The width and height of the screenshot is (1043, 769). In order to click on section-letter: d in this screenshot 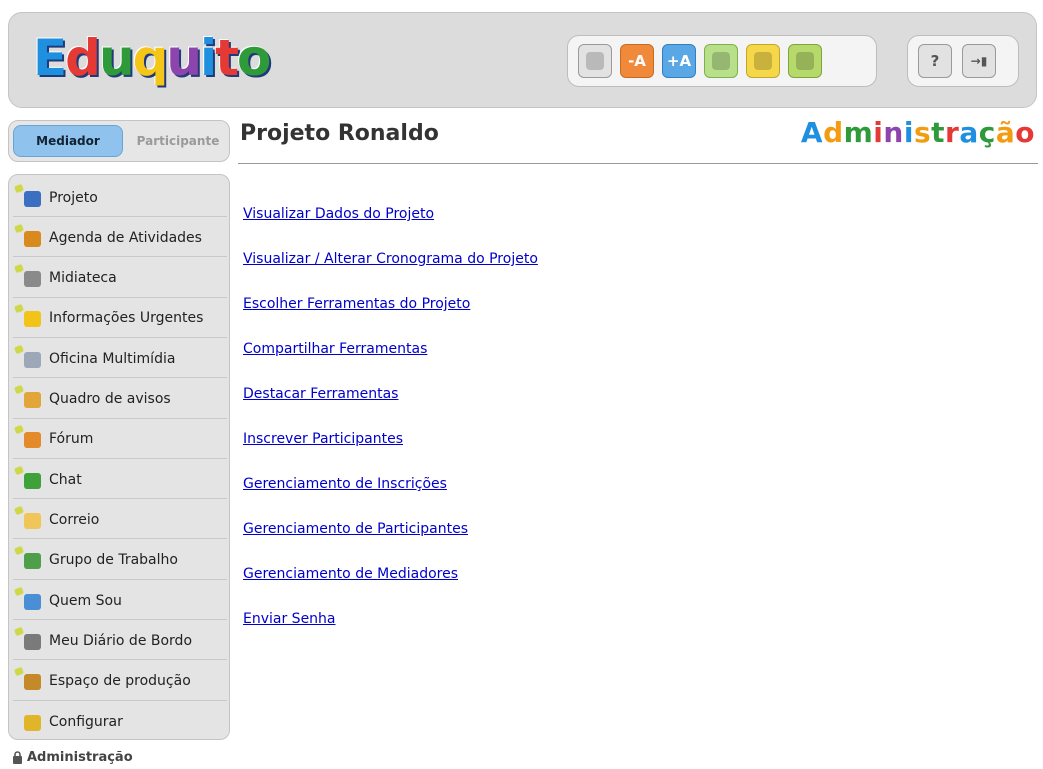, I will do `click(833, 132)`.